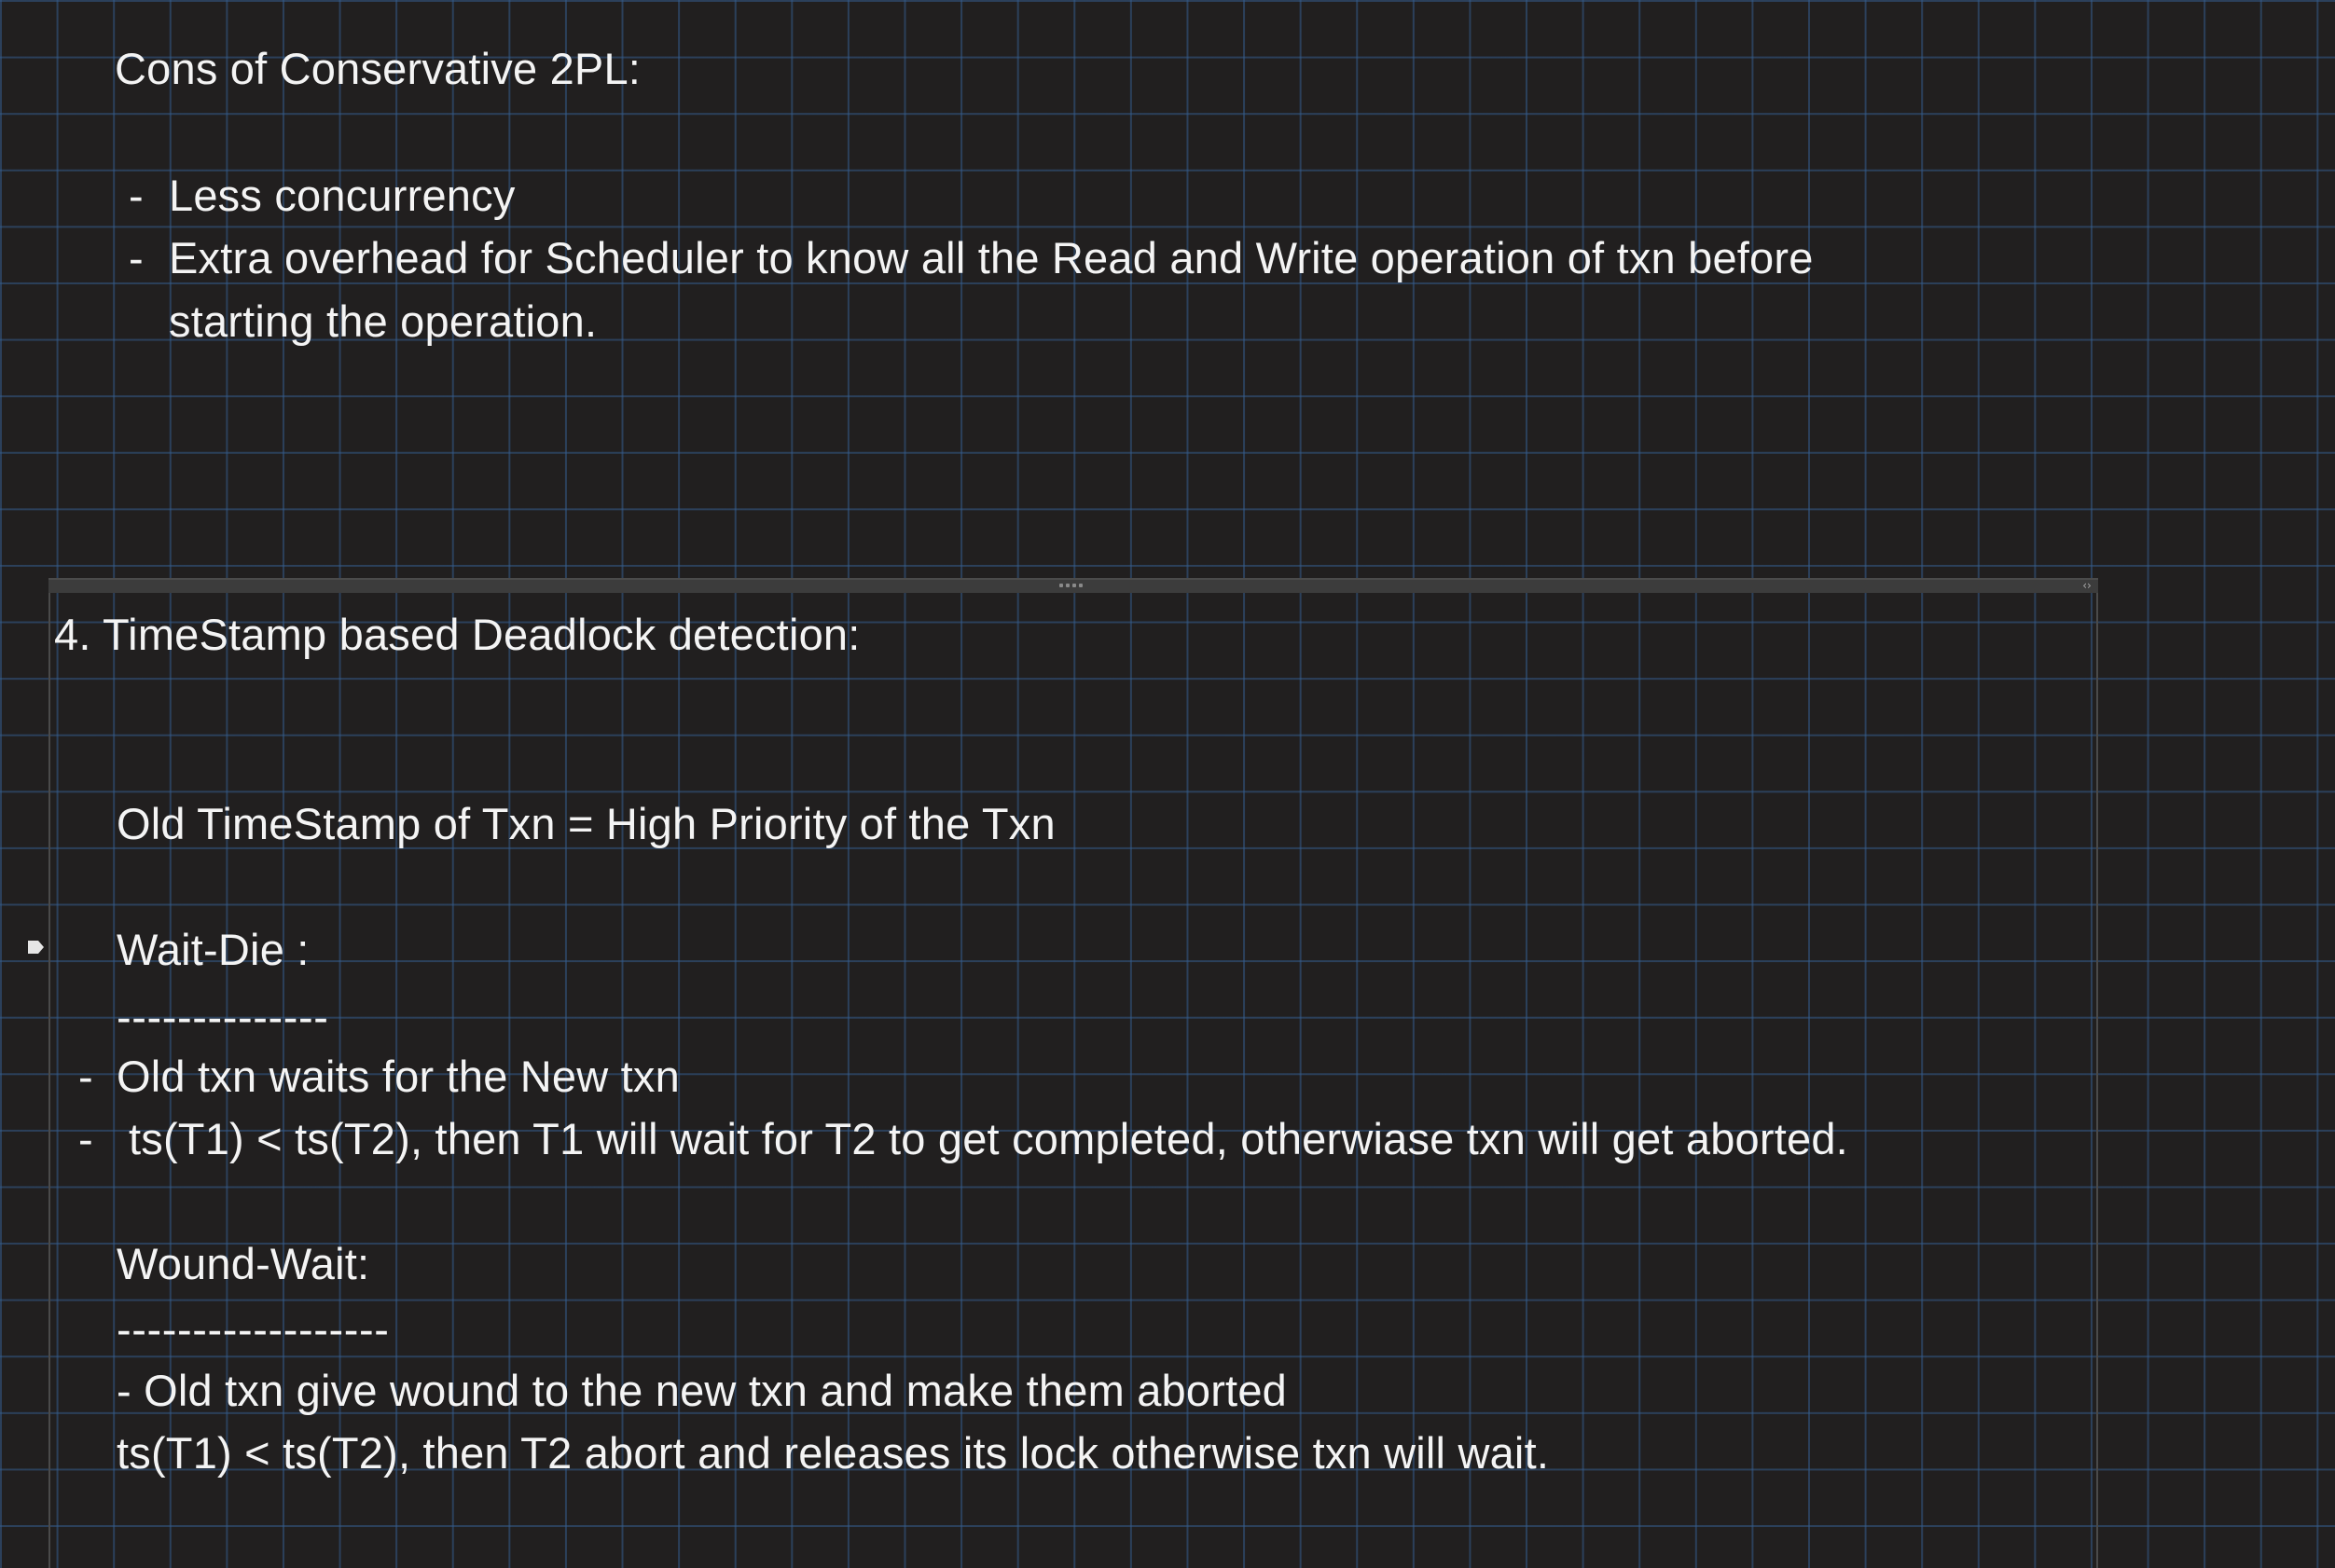  Describe the element at coordinates (2087, 585) in the screenshot. I see `resize-arrows-icon: ‹›` at that location.